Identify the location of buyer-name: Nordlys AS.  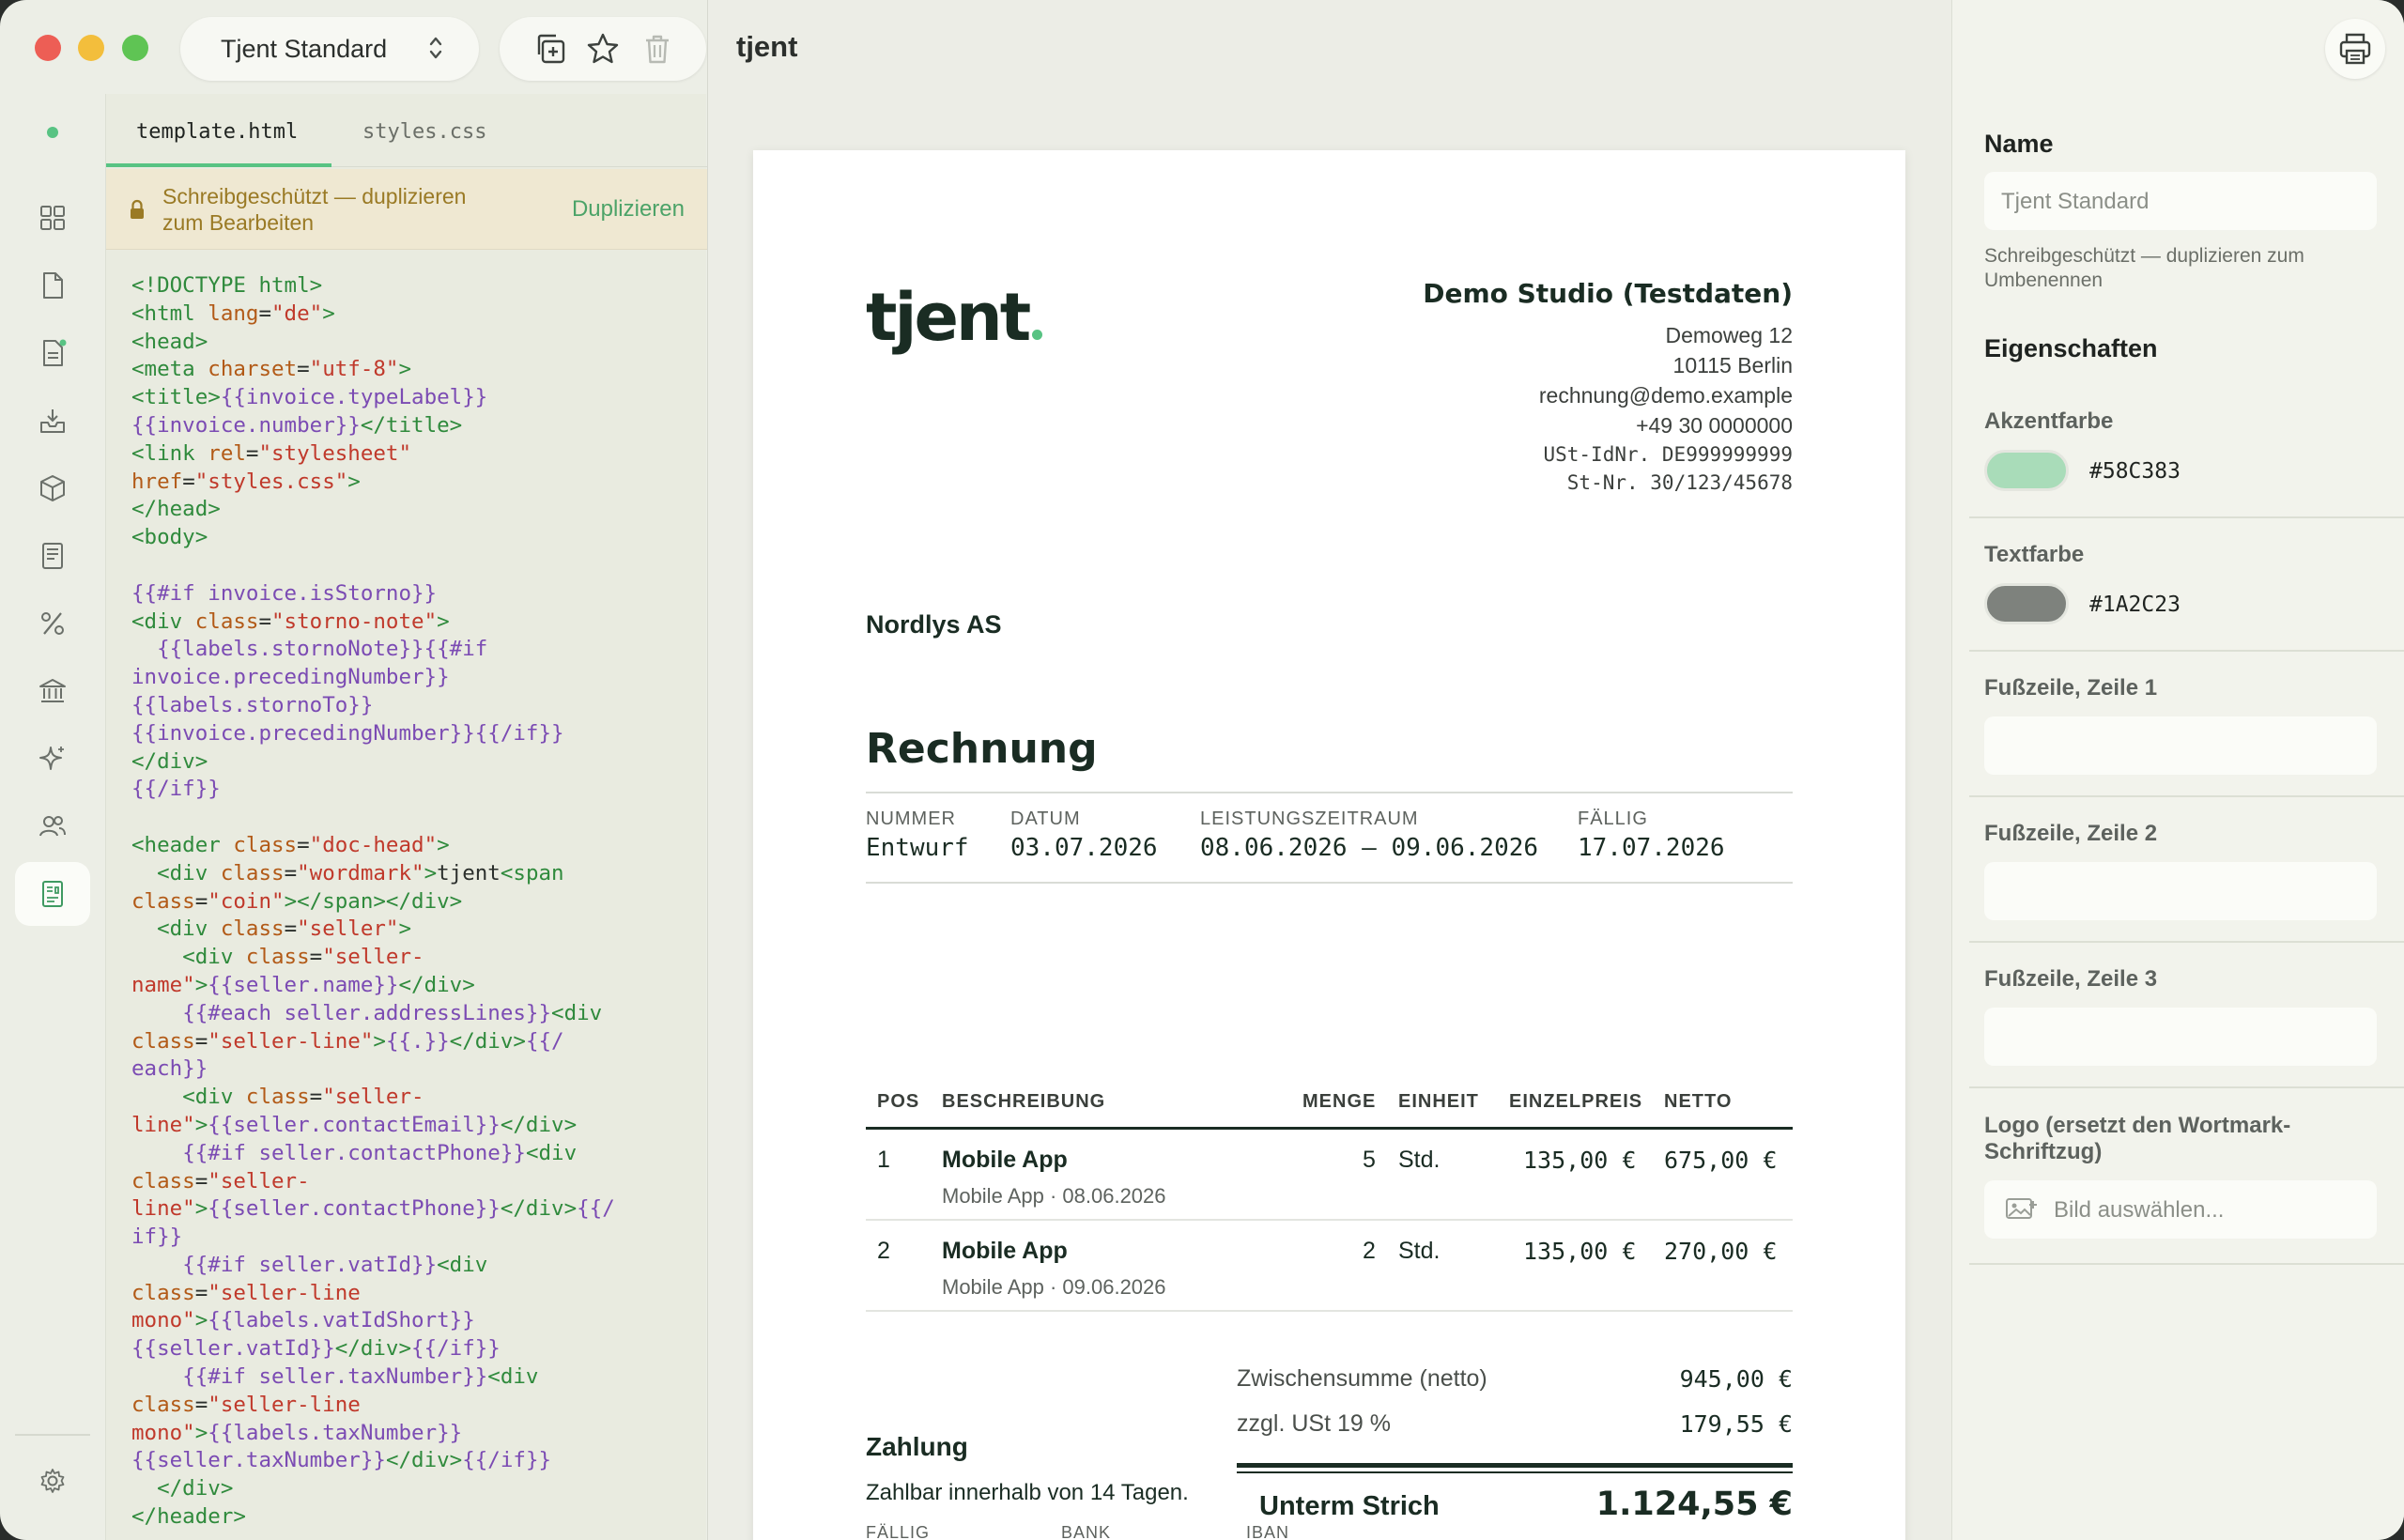
(934, 624).